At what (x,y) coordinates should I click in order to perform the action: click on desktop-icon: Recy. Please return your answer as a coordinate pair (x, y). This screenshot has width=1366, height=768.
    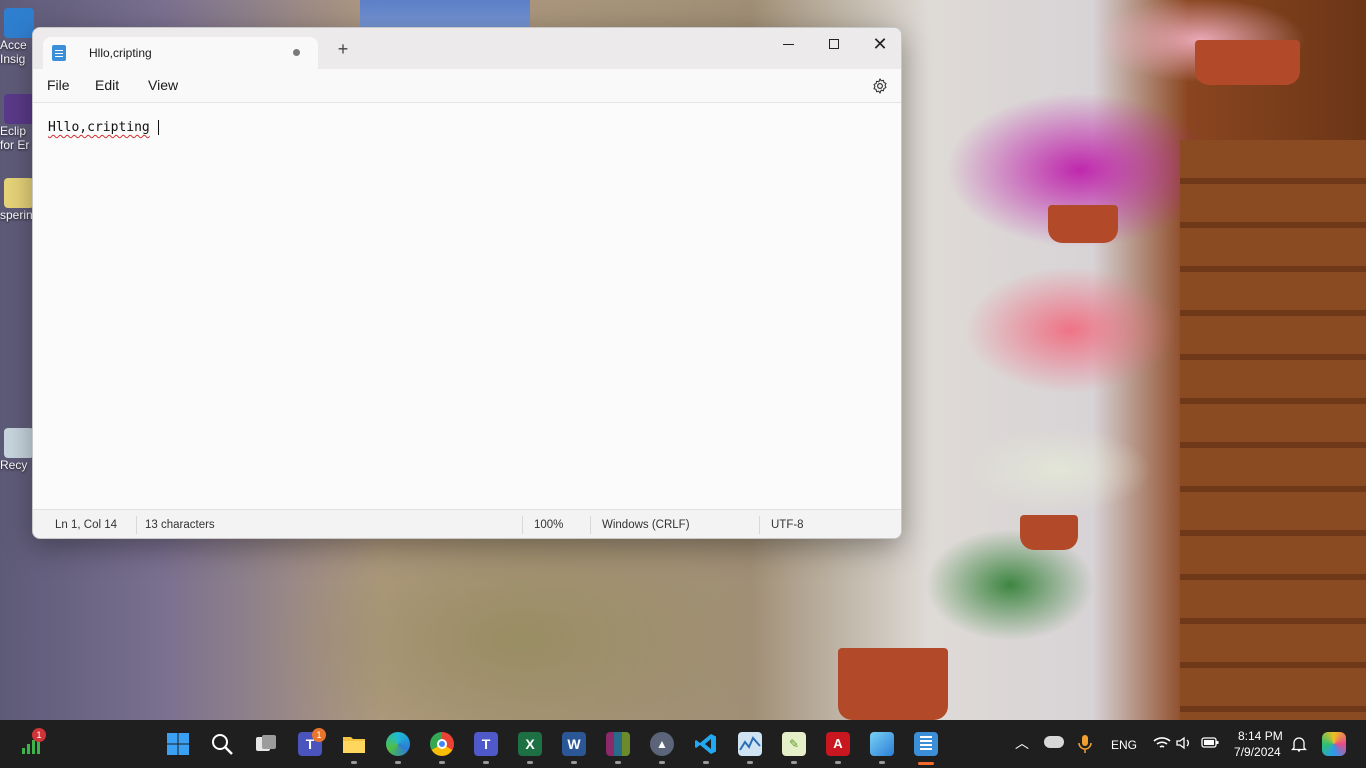
    Looking at the image, I should click on (17, 450).